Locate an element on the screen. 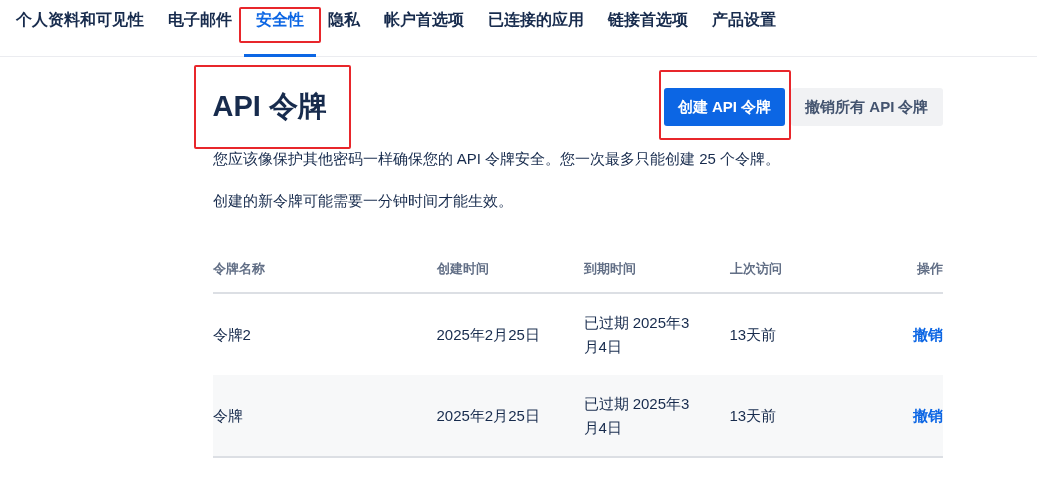 Image resolution: width=1037 pixels, height=499 pixels. column-header: 创建时间 is located at coordinates (463, 269).